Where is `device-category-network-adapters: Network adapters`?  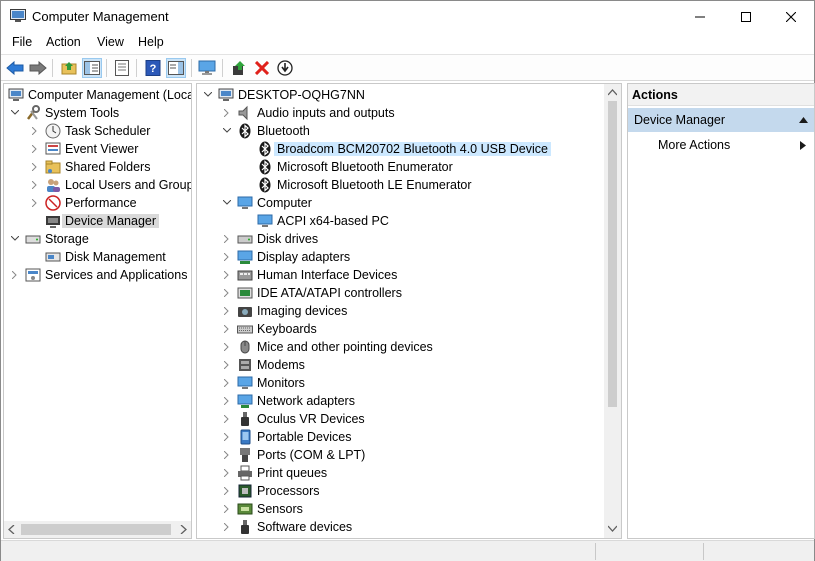
device-category-network-adapters: Network adapters is located at coordinates (288, 401).